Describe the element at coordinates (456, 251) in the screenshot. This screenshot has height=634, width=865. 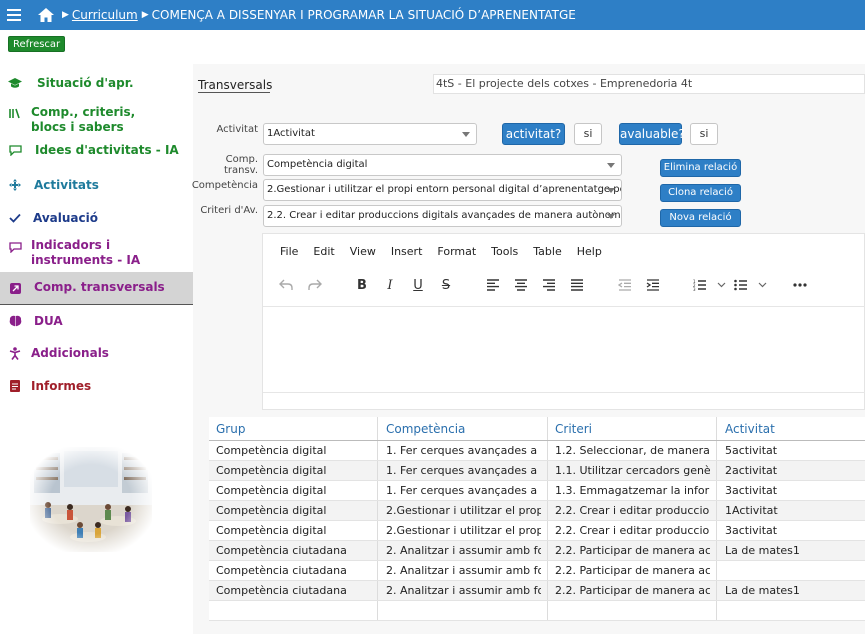
I see `menu-format: Format` at that location.